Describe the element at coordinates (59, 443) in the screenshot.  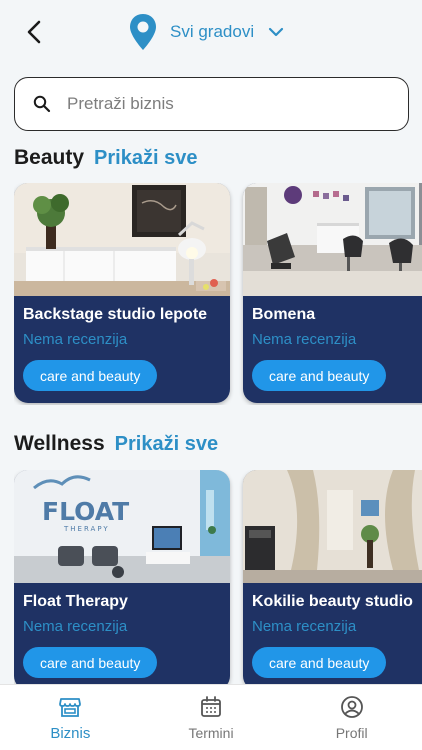
I see `section-title: Wellness` at that location.